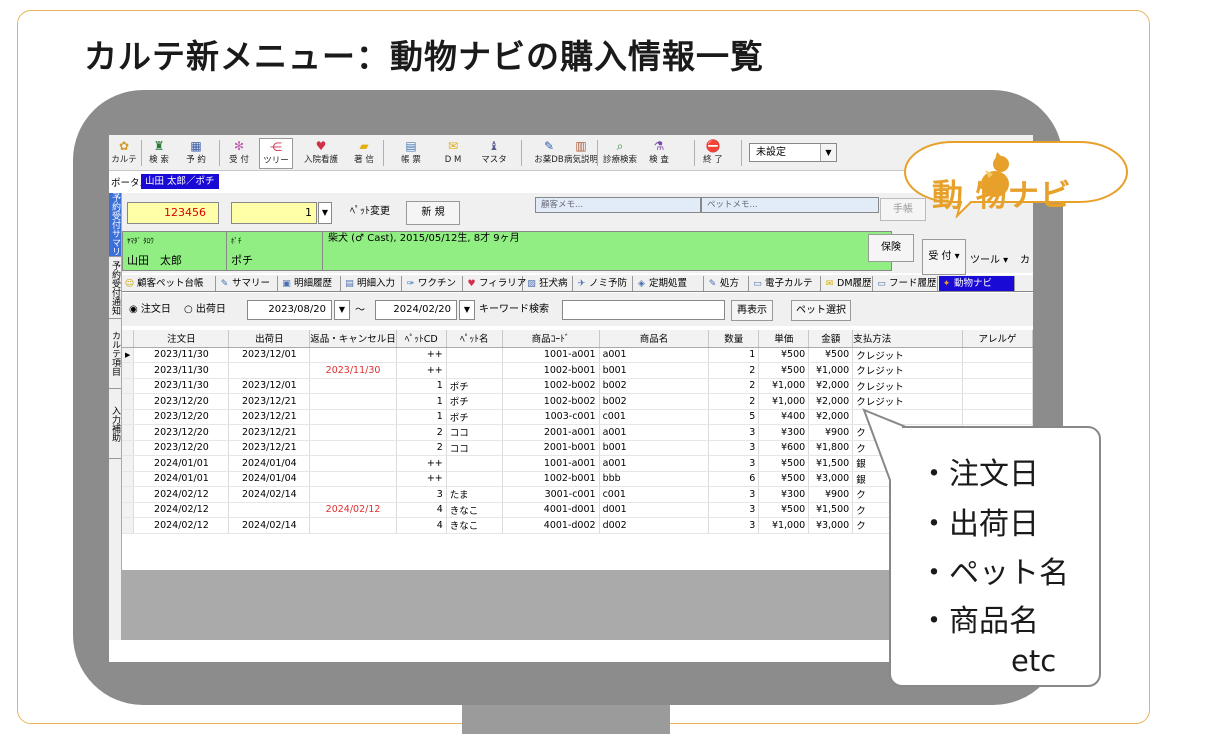  I want to click on prescription-icon: ✎, so click(712, 284).